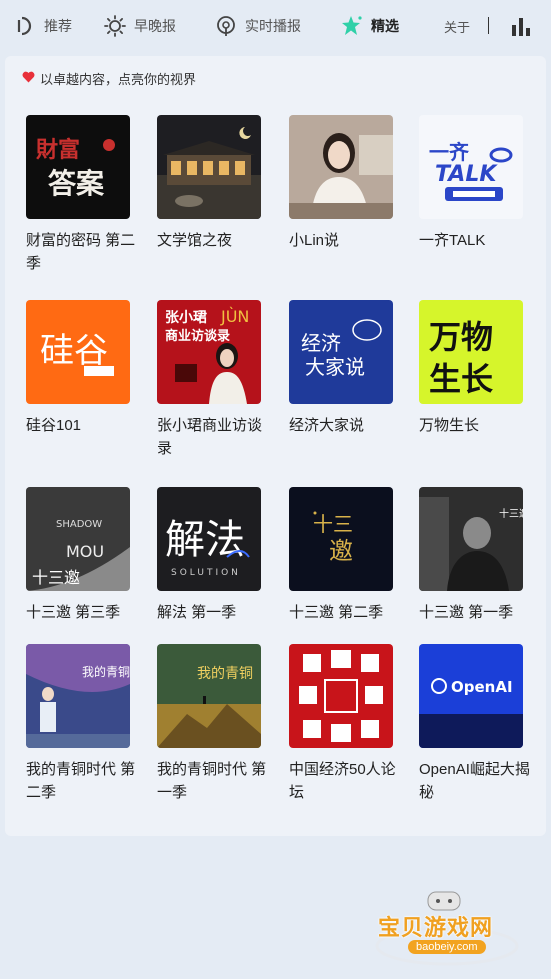 The height and width of the screenshot is (979, 551). I want to click on podcast-title: 中国经济50人论坛, so click(342, 781).